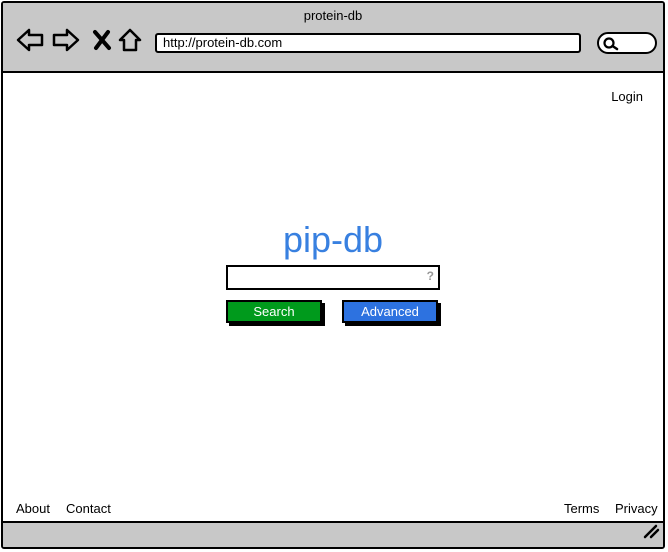 Image resolution: width=668 pixels, height=552 pixels. What do you see at coordinates (333, 239) in the screenshot?
I see `site-logo: pip-db` at bounding box center [333, 239].